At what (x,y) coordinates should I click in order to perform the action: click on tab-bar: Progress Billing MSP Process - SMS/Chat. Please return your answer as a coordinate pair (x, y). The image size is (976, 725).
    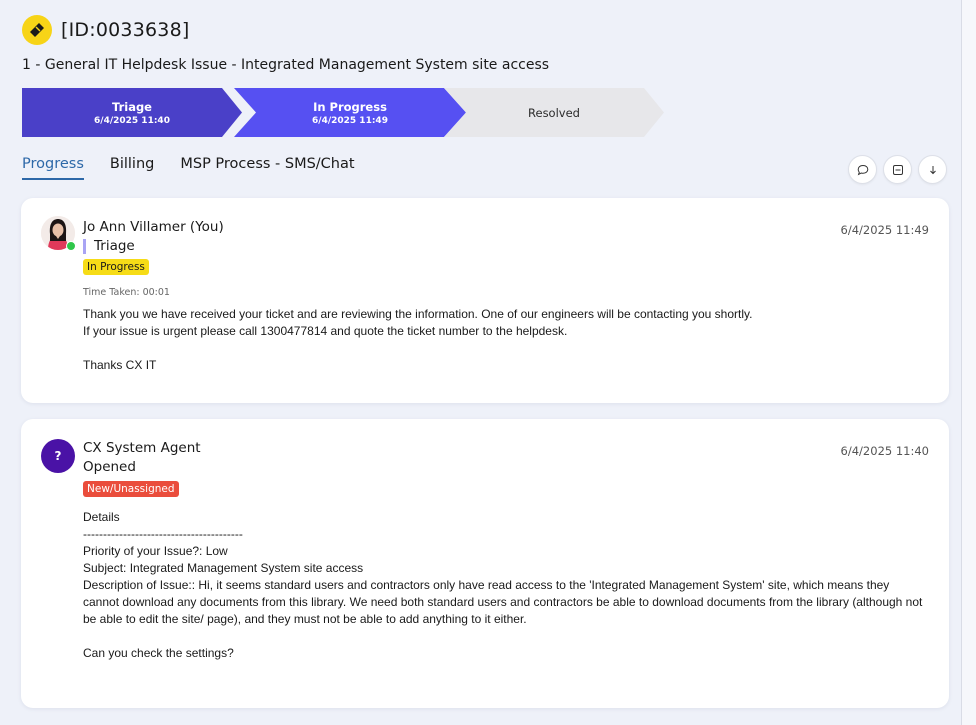
    Looking at the image, I should click on (201, 168).